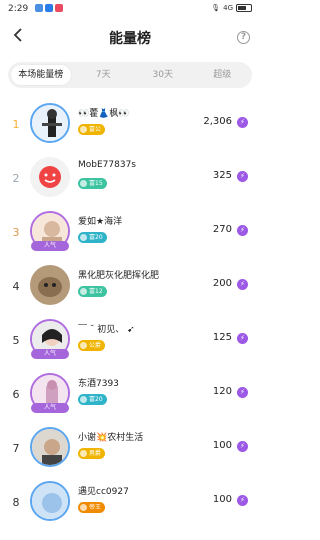  What do you see at coordinates (130, 287) in the screenshot?
I see `leaderboard-row: 4 黑化肥灰化肥挥化肥 富12 200 ⚡` at bounding box center [130, 287].